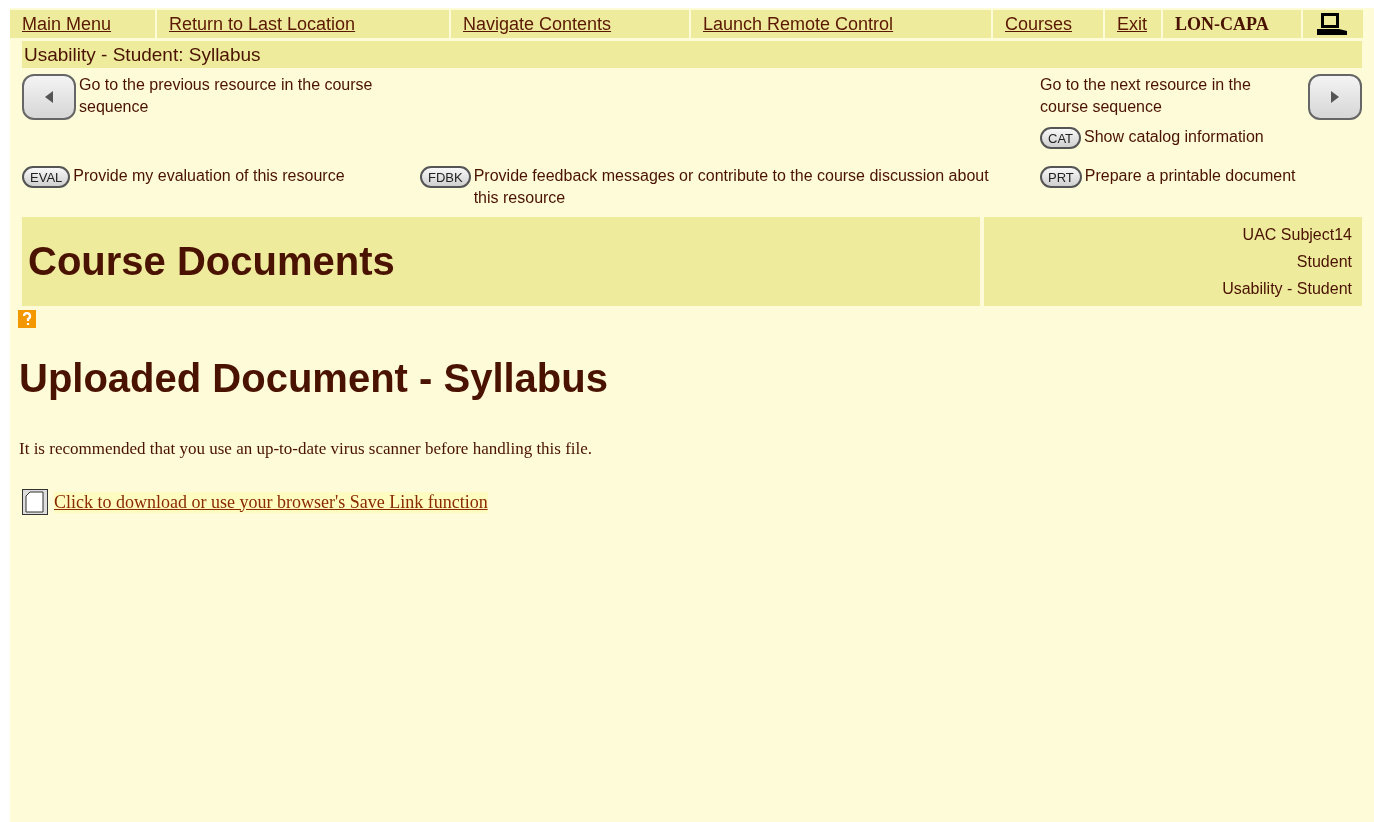 This screenshot has width=1374, height=822. I want to click on info-line: Usability - Student, so click(1287, 289).